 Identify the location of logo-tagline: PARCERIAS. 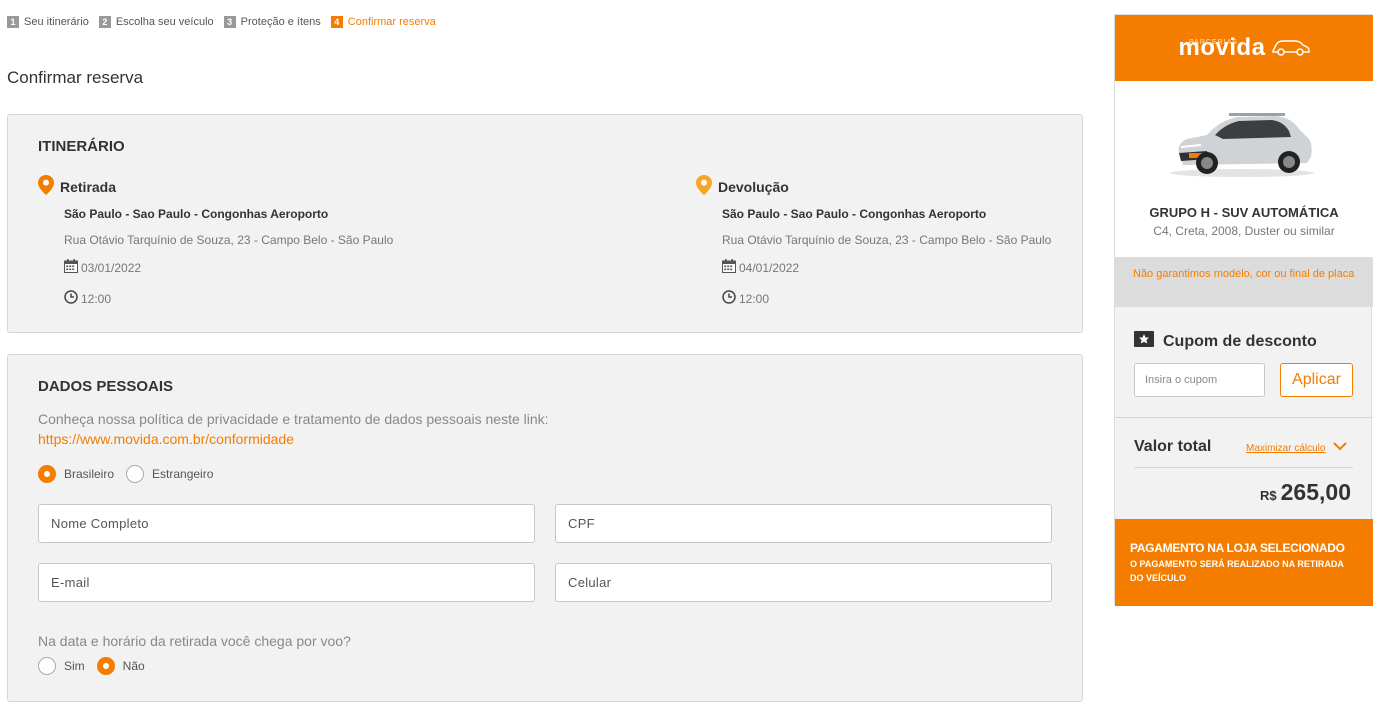
(1213, 42).